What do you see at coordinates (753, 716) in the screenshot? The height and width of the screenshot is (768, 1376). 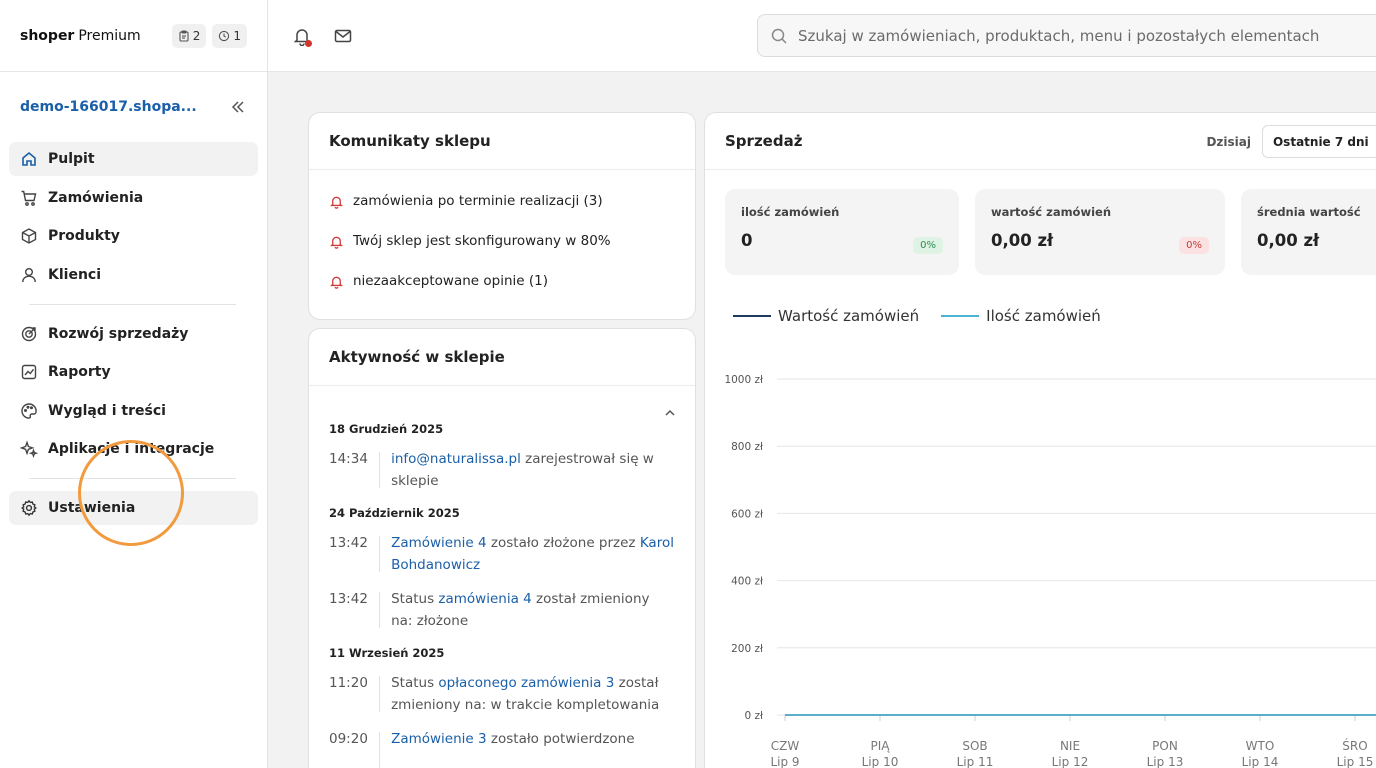 I see `y-tick-label: 0 zł` at bounding box center [753, 716].